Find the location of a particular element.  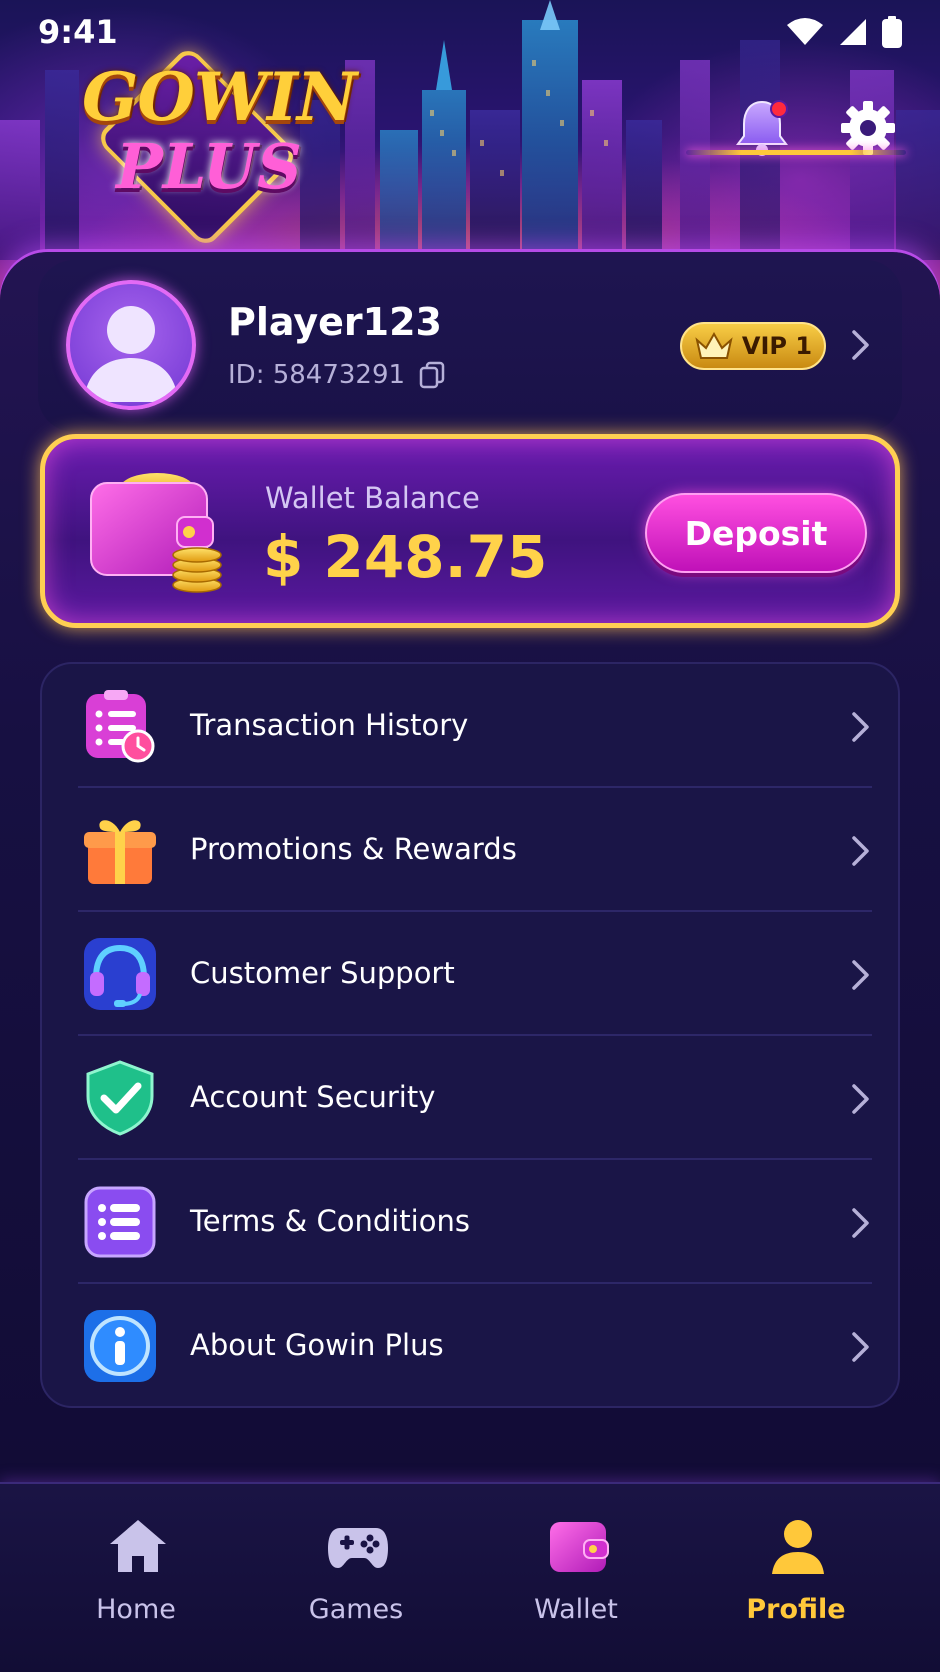

gowin-plus-logo: GOWIN PLUS is located at coordinates (215, 147).